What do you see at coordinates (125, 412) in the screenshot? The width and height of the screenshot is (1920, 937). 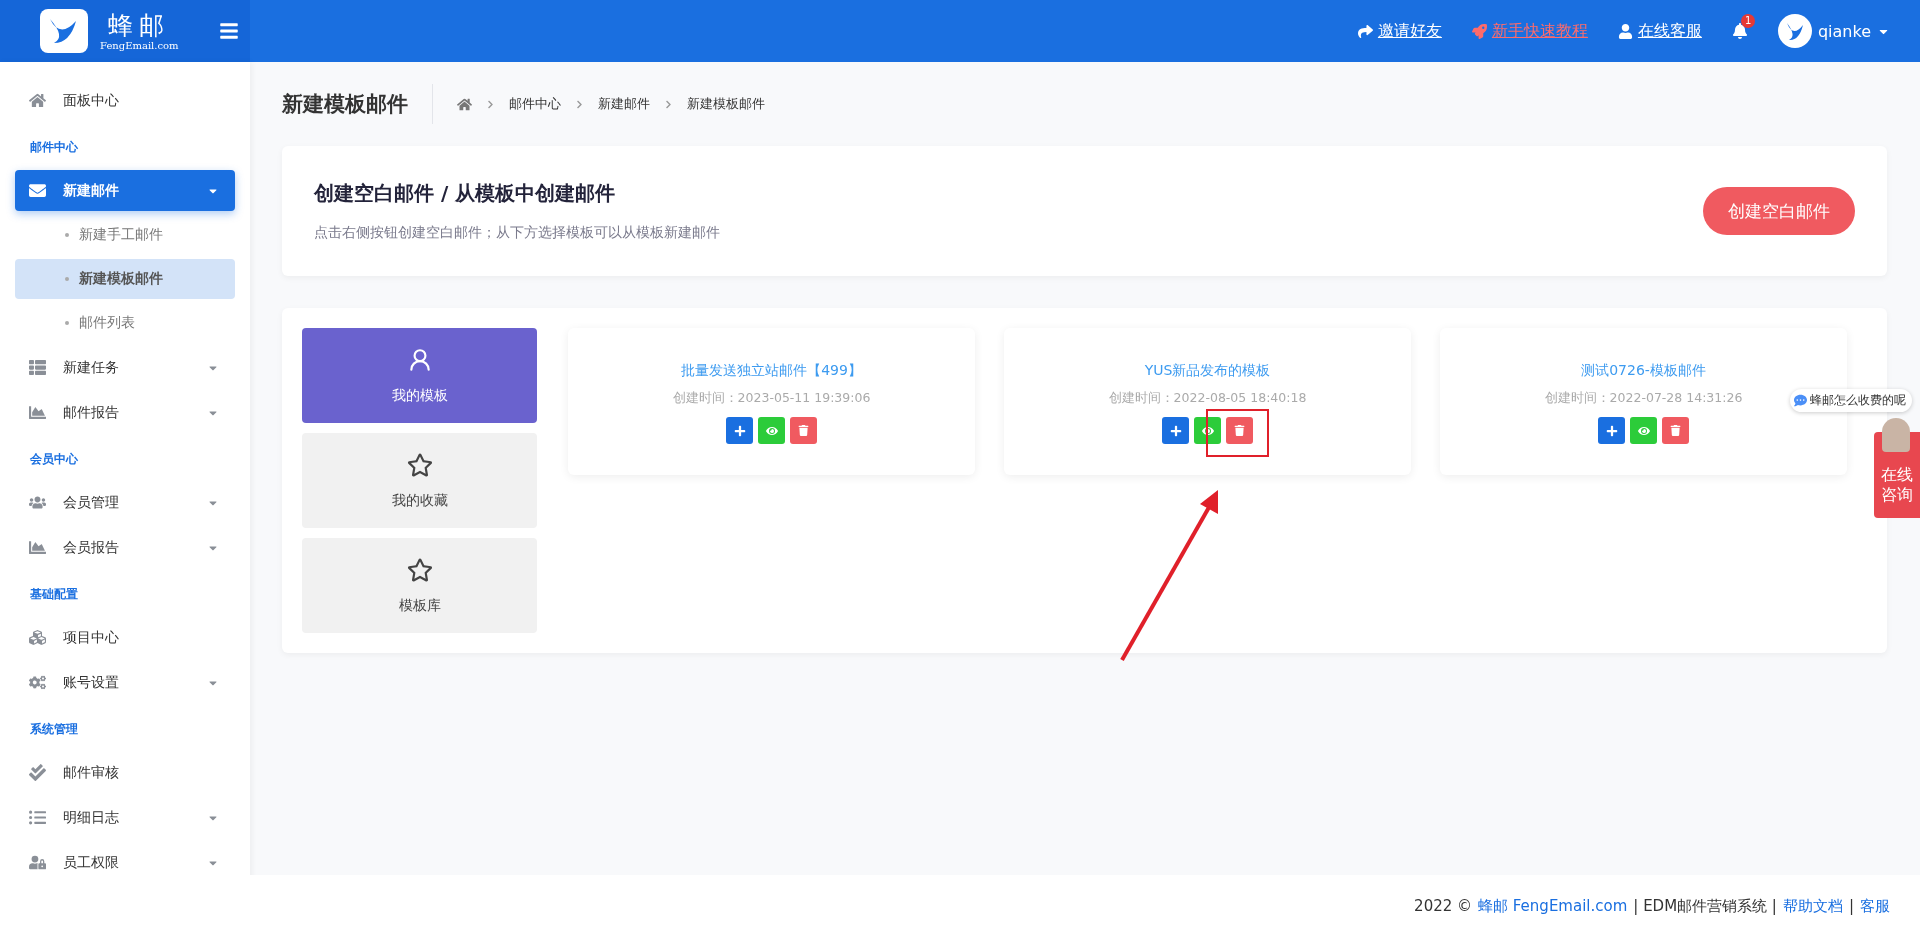 I see `sidebar-item: 邮件报告` at bounding box center [125, 412].